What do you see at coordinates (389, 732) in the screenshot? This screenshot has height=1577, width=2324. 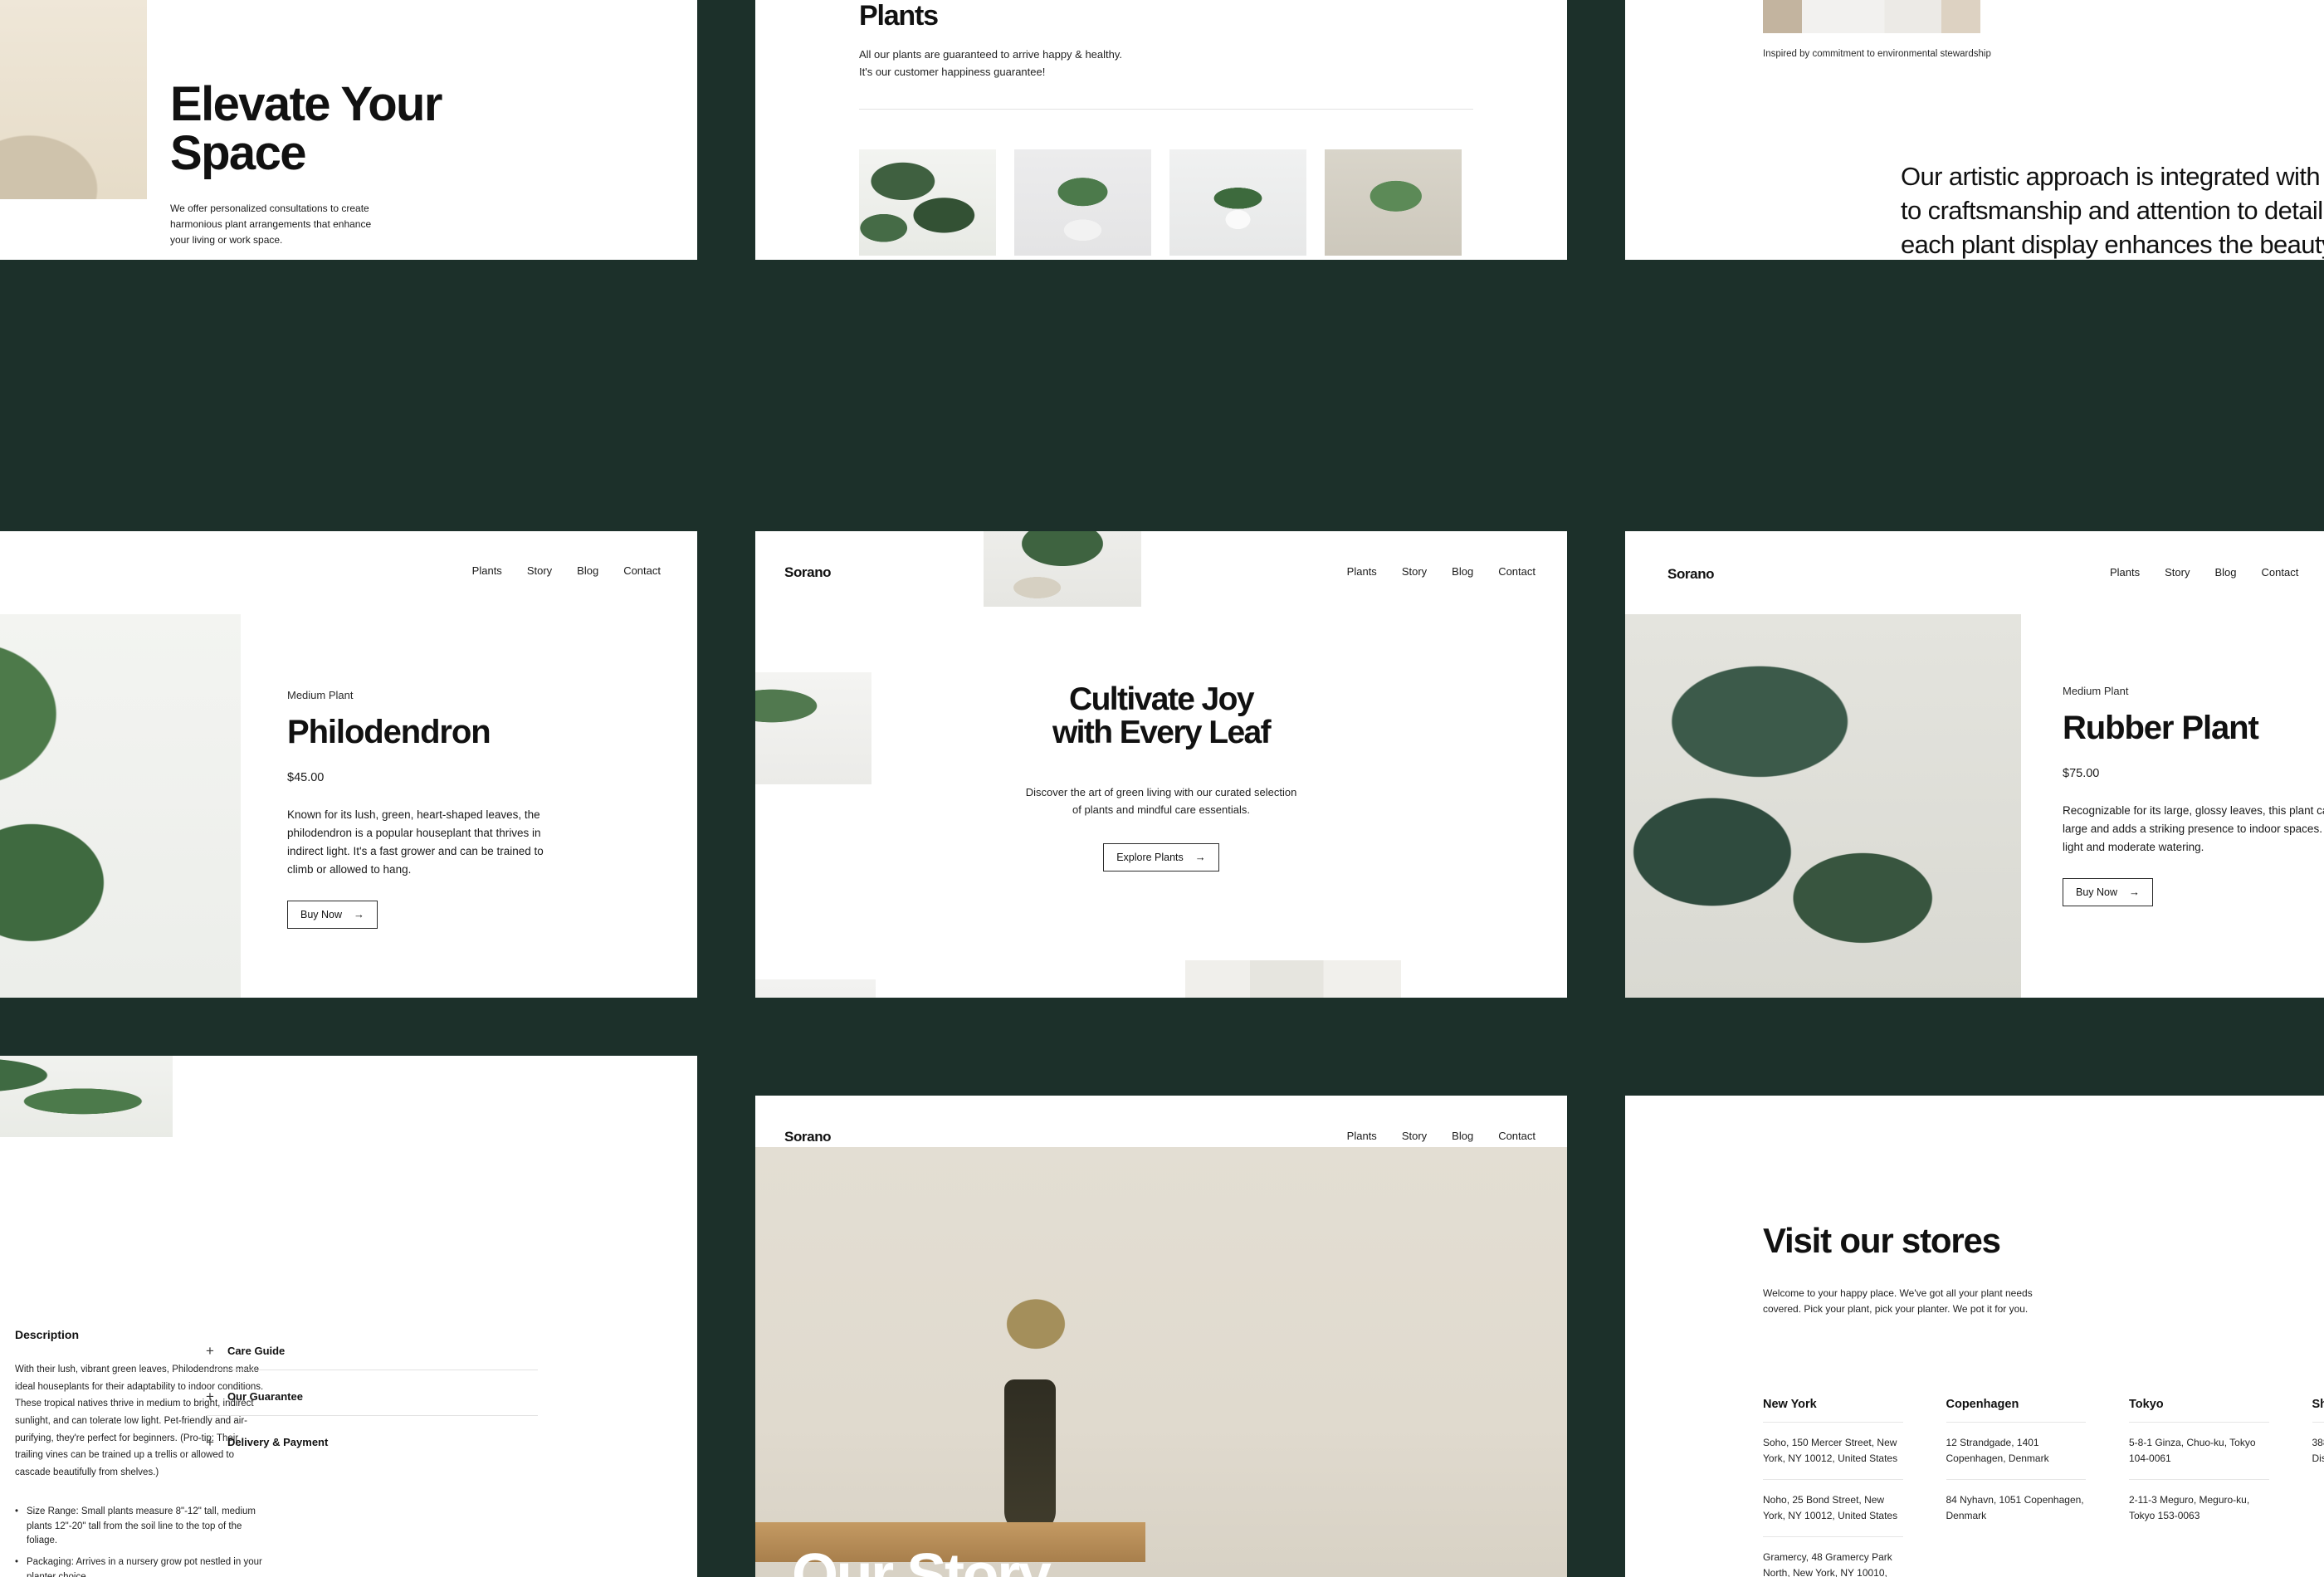 I see `philodendron-title: Philodendron` at bounding box center [389, 732].